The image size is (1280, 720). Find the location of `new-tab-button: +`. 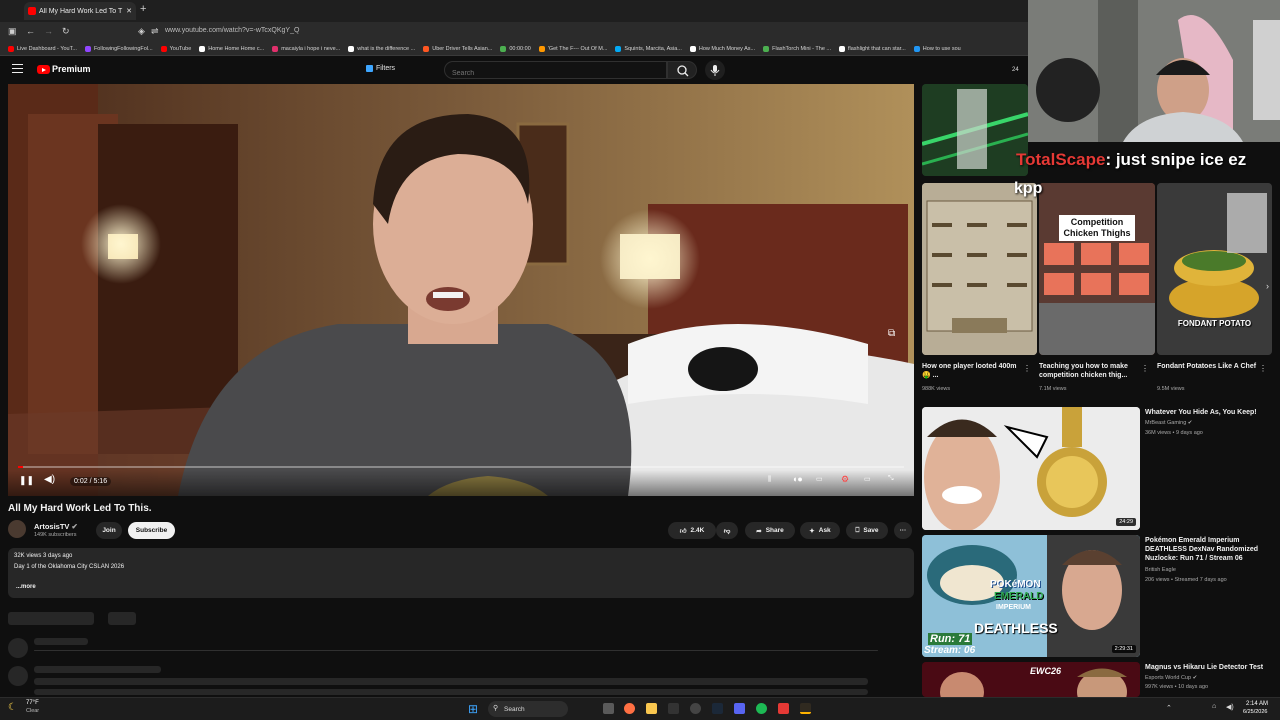

new-tab-button: + is located at coordinates (143, 9).